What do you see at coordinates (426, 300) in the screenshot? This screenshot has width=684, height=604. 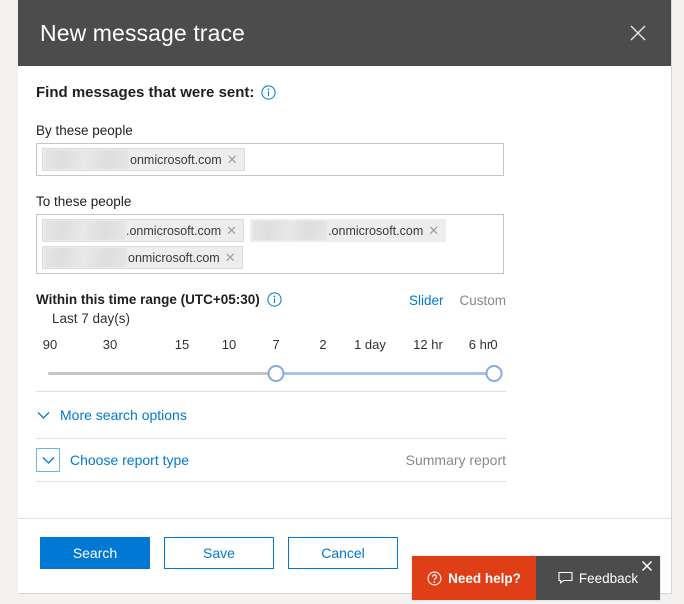 I see `tab-slider: Slider` at bounding box center [426, 300].